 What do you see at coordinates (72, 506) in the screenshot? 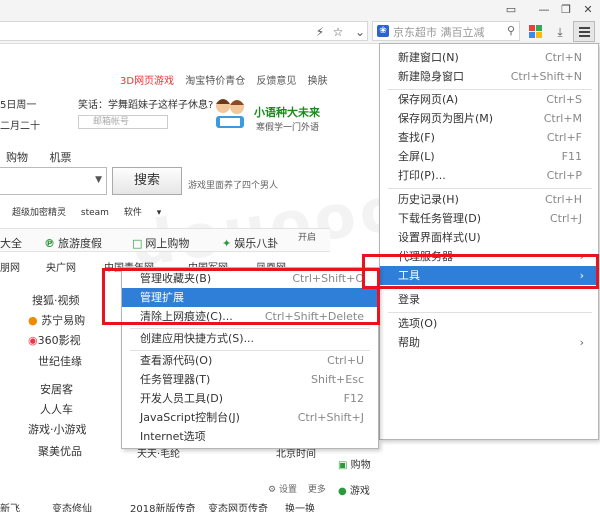
I see `bottom-link: 变态修仙` at bounding box center [72, 506].